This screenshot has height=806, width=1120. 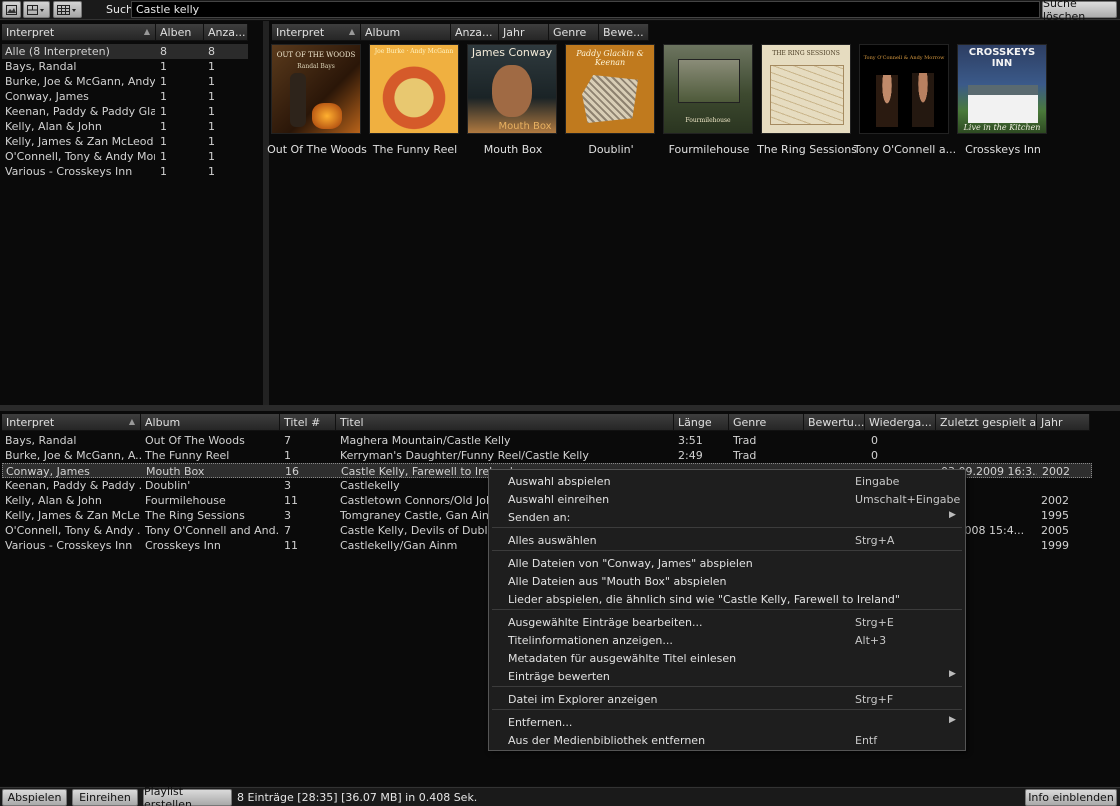 I want to click on tracks-header-year: Jahr, so click(x=1063, y=422).